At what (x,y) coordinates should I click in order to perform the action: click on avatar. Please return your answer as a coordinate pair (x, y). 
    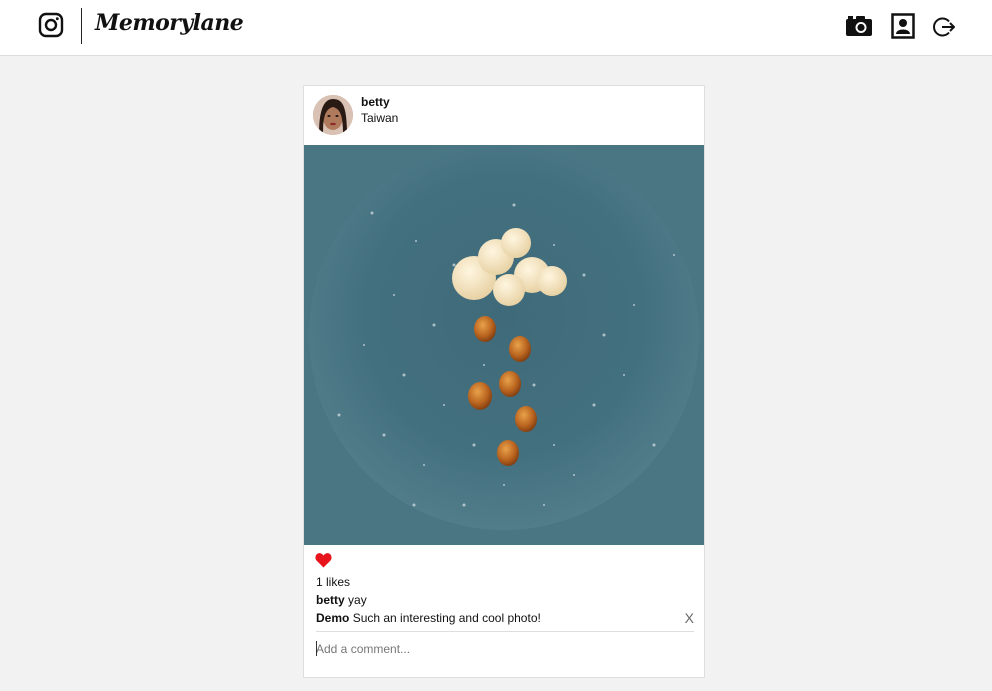
    Looking at the image, I should click on (333, 115).